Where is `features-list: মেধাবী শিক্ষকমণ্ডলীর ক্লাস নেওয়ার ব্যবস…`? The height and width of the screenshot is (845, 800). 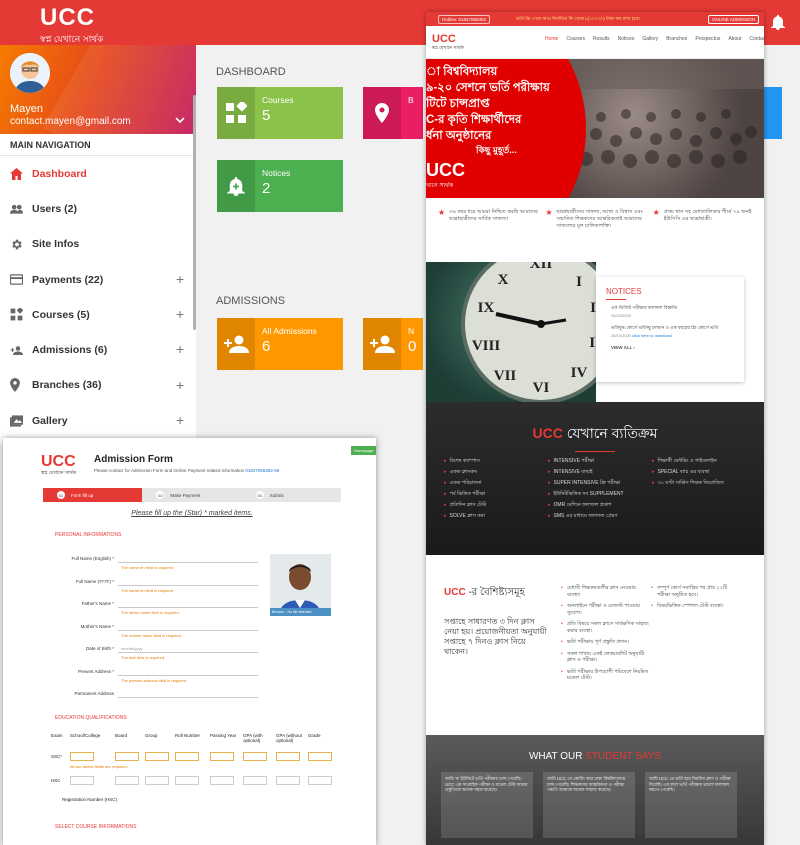
features-list: মেধাবী শিক্ষকমণ্ডলীর ক্লাস নেওয়ার ব্যবস… is located at coordinates (605, 636).